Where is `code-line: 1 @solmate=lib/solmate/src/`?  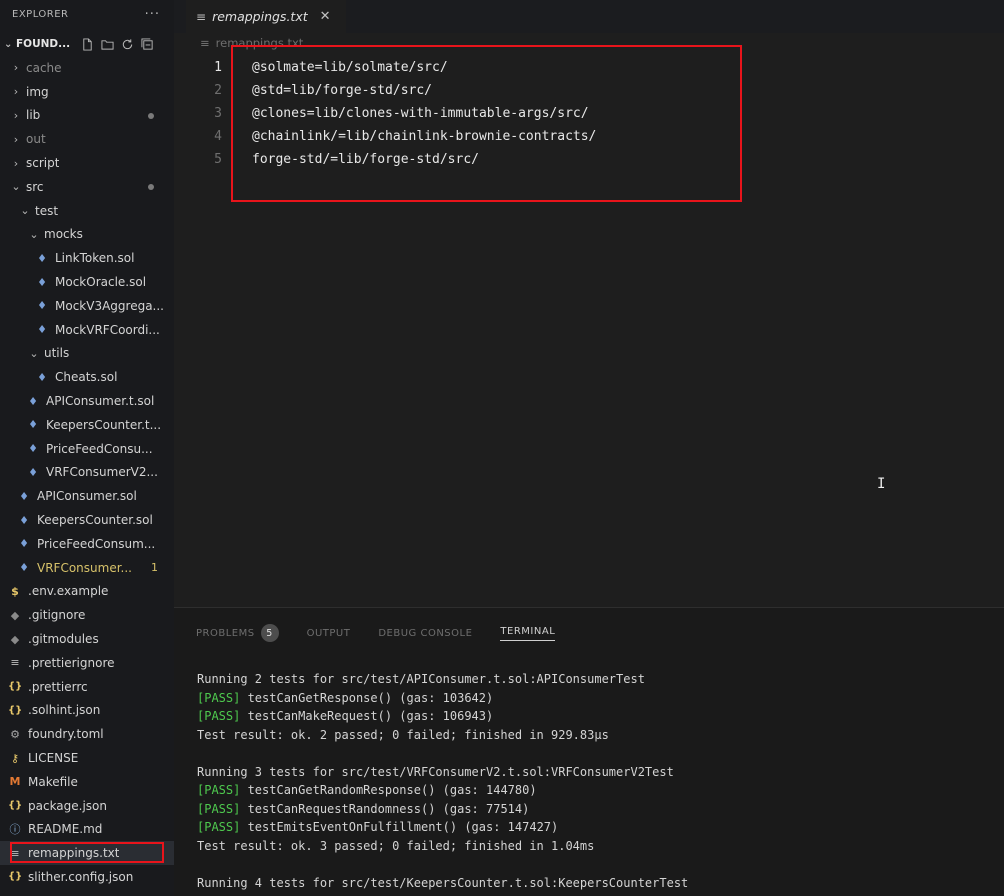 code-line: 1 @solmate=lib/solmate/src/ is located at coordinates (311, 67).